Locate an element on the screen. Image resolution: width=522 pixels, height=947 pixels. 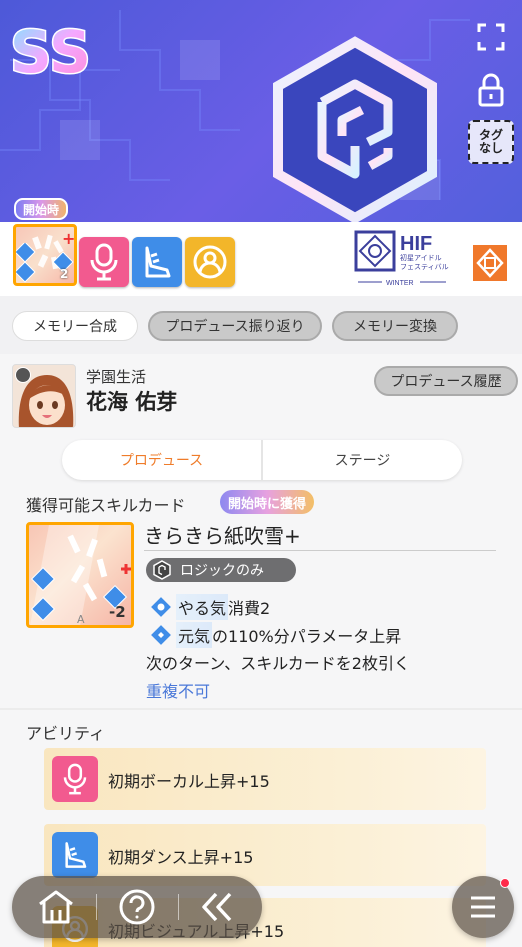
effect-draw-text: 次のターン、スキルカードを2枚引く is located at coordinates (278, 663).